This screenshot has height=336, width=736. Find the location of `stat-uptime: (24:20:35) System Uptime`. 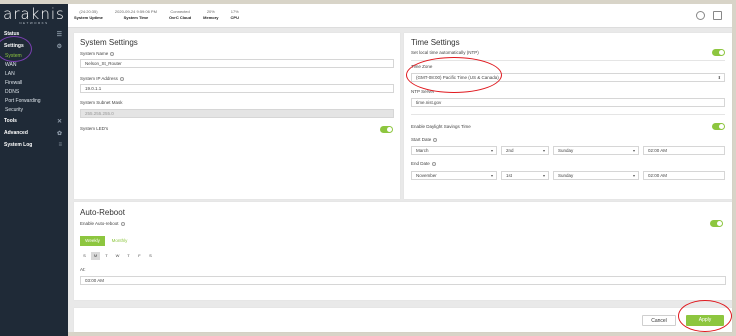

stat-uptime: (24:20:35) System Uptime is located at coordinates (88, 14).